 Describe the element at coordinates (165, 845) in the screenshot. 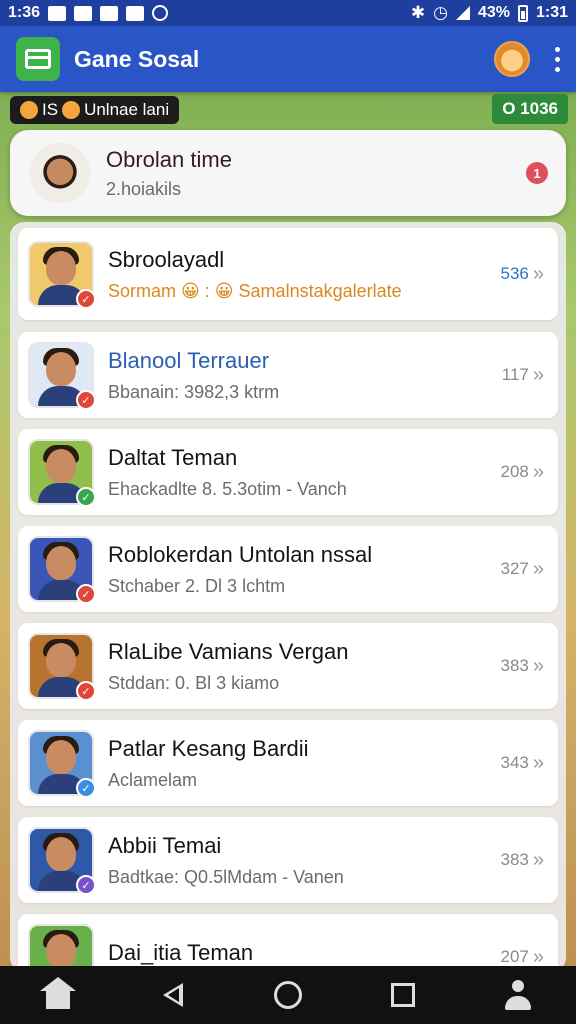

I see `friend-name: Abbii Temai` at that location.